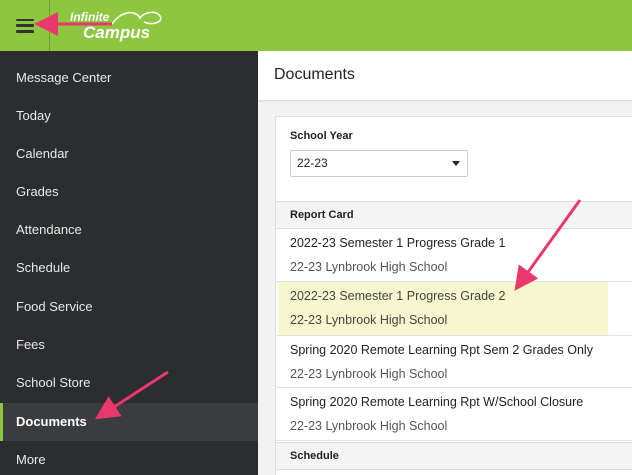 The image size is (632, 475). I want to click on sidebar-item-schedule: Schedule, so click(129, 268).